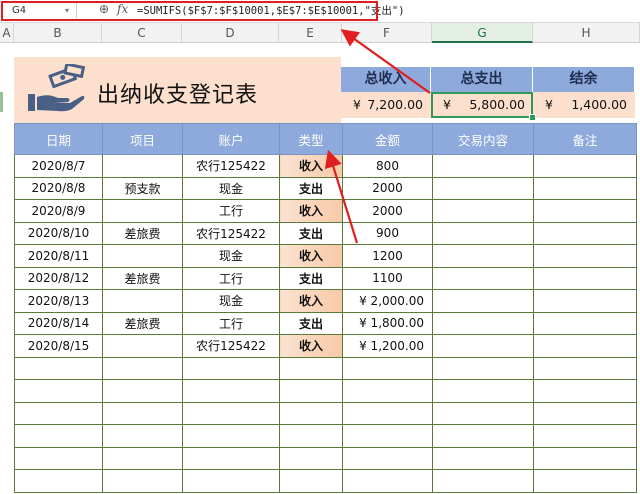 The height and width of the screenshot is (494, 640). I want to click on header-notes: 备注, so click(585, 139).